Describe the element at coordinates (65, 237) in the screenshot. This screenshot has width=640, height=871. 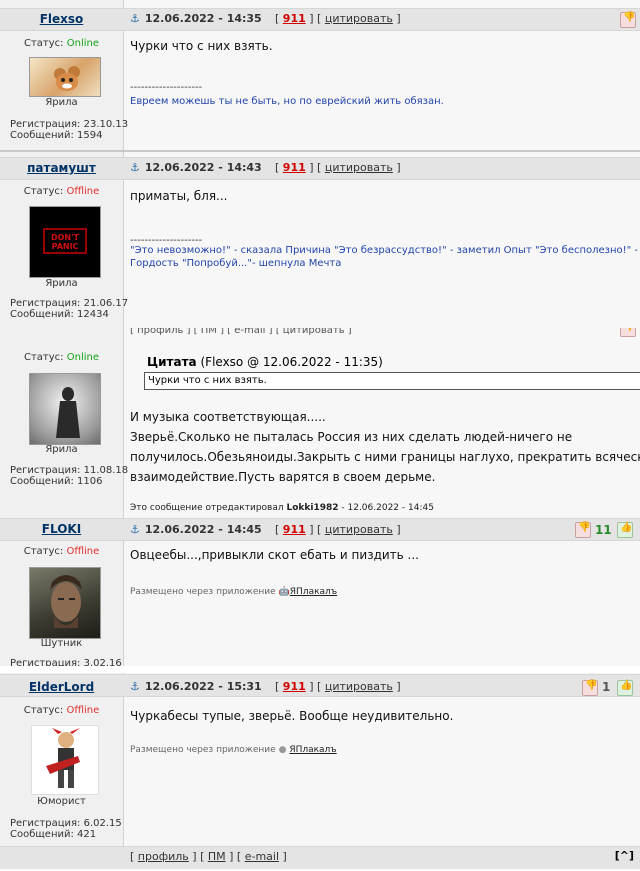
I see `svg-text: DON'T` at that location.